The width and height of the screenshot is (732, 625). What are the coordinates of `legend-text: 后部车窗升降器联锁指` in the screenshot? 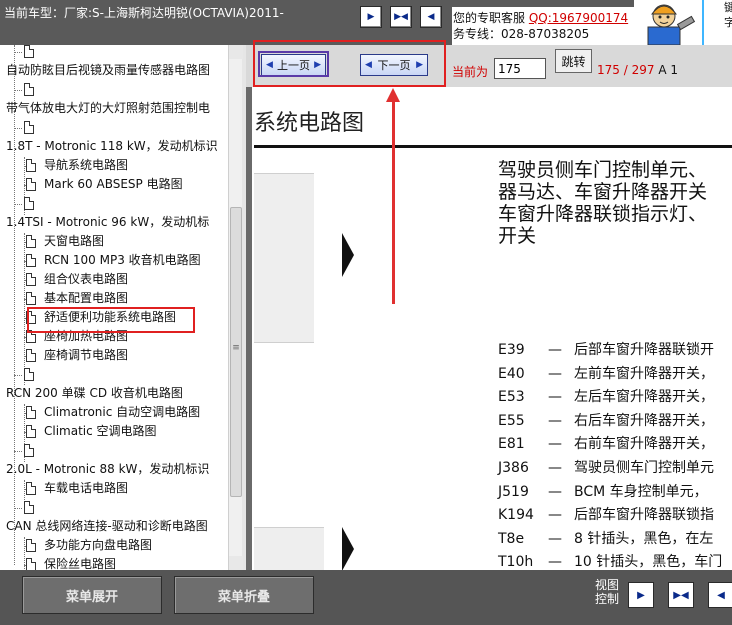 It's located at (644, 515).